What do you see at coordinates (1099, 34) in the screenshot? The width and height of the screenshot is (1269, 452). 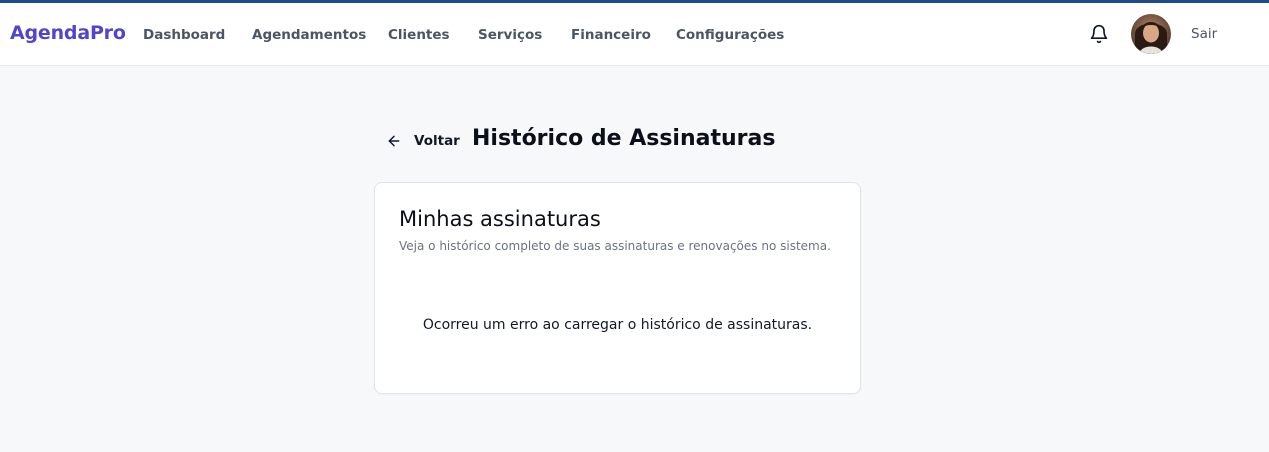 I see `bell-icon` at bounding box center [1099, 34].